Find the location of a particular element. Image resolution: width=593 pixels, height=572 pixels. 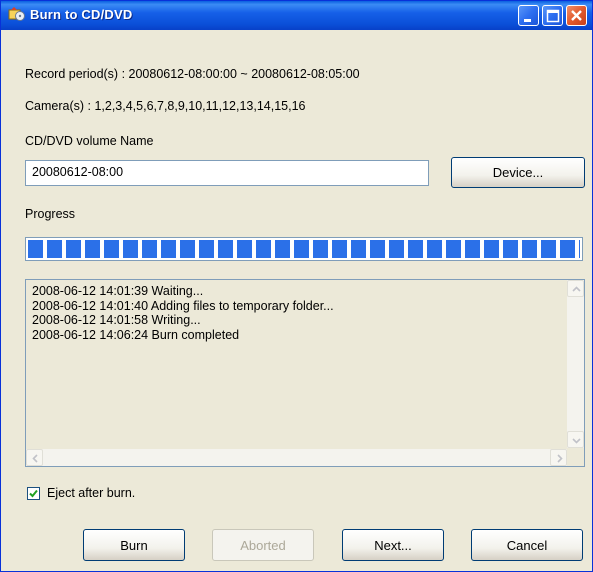

volume-name-label: CD/DVD volume Name is located at coordinates (89, 141).